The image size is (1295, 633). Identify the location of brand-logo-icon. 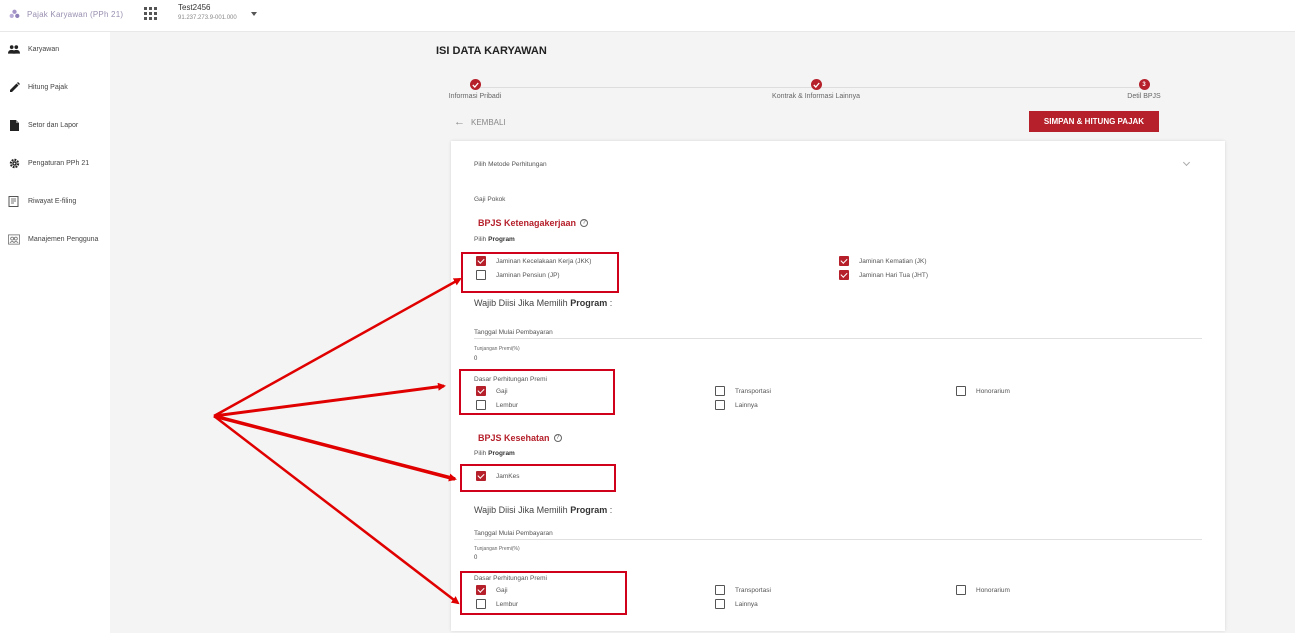
(14, 14).